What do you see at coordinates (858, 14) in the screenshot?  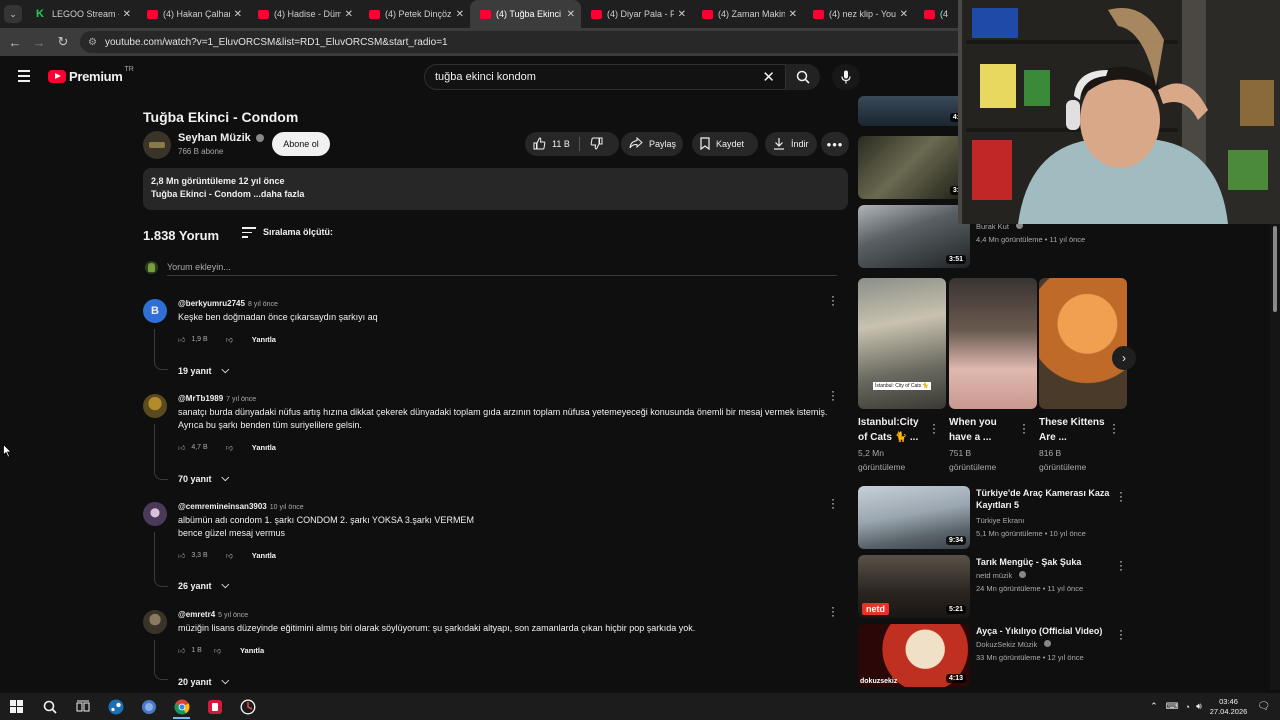 I see `browser-tab: (4) nez klip - YouT ✕` at bounding box center [858, 14].